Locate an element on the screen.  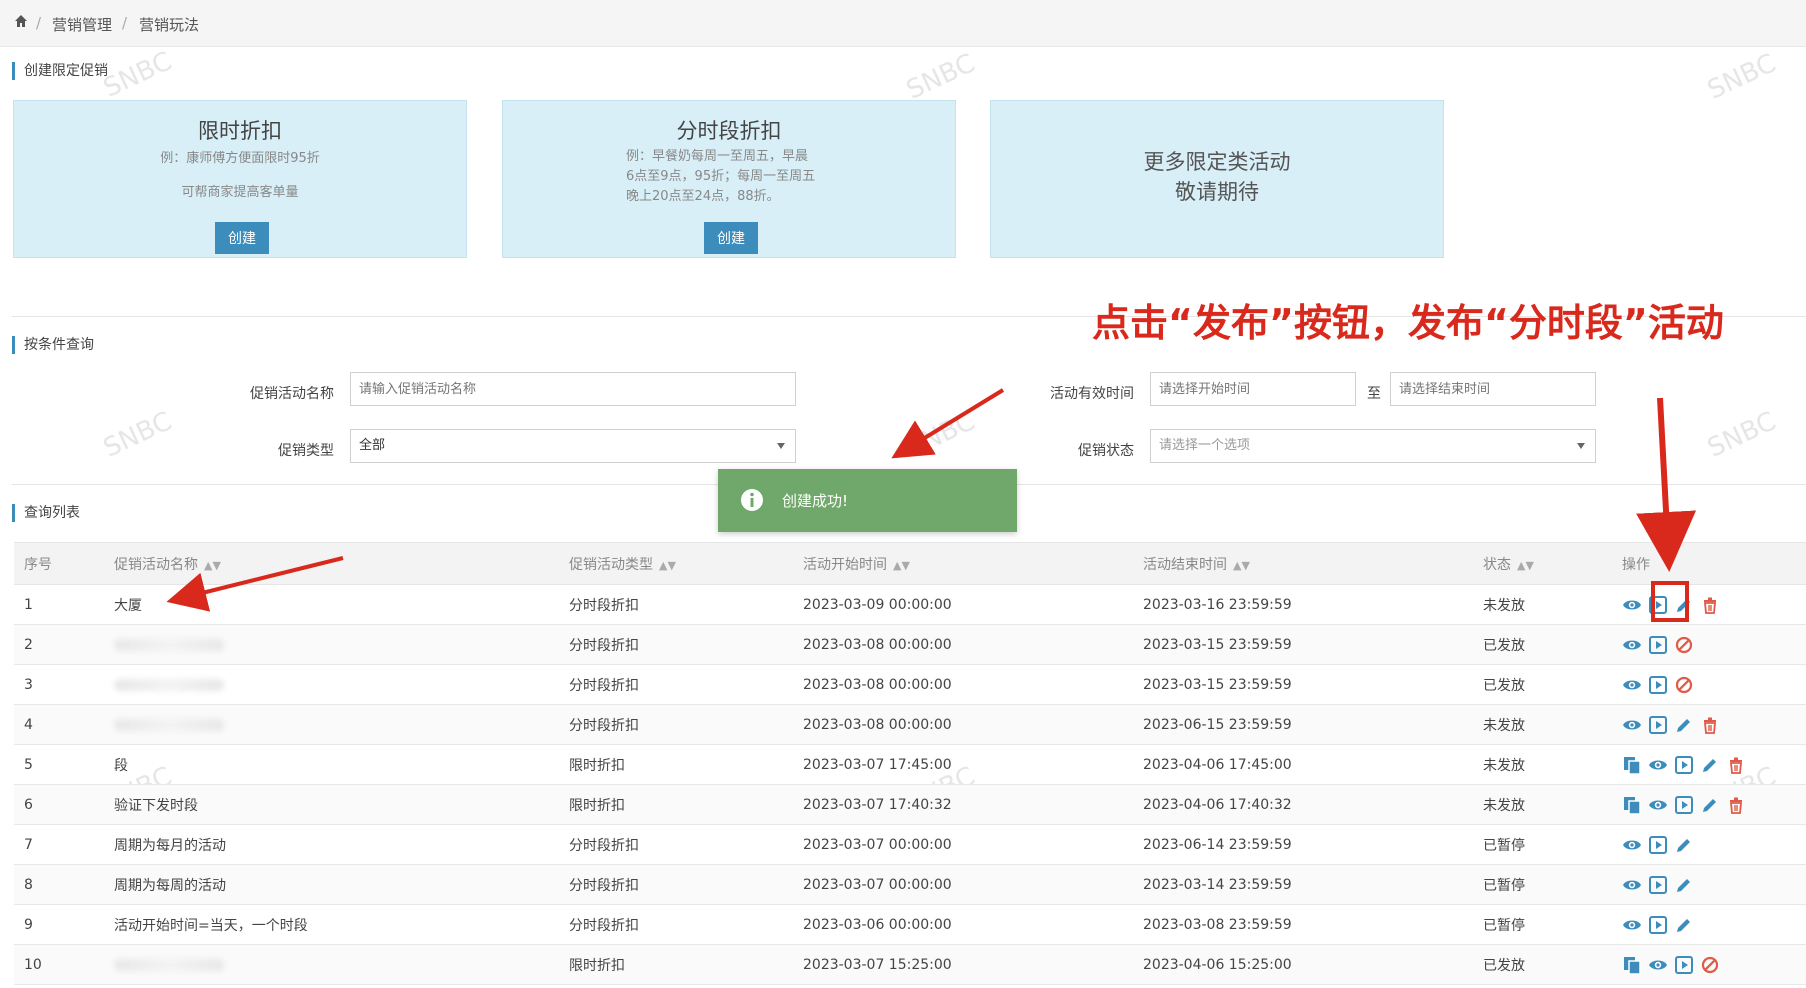
cell-end: 2023-06-14 23:59:59 is located at coordinates (1313, 844).